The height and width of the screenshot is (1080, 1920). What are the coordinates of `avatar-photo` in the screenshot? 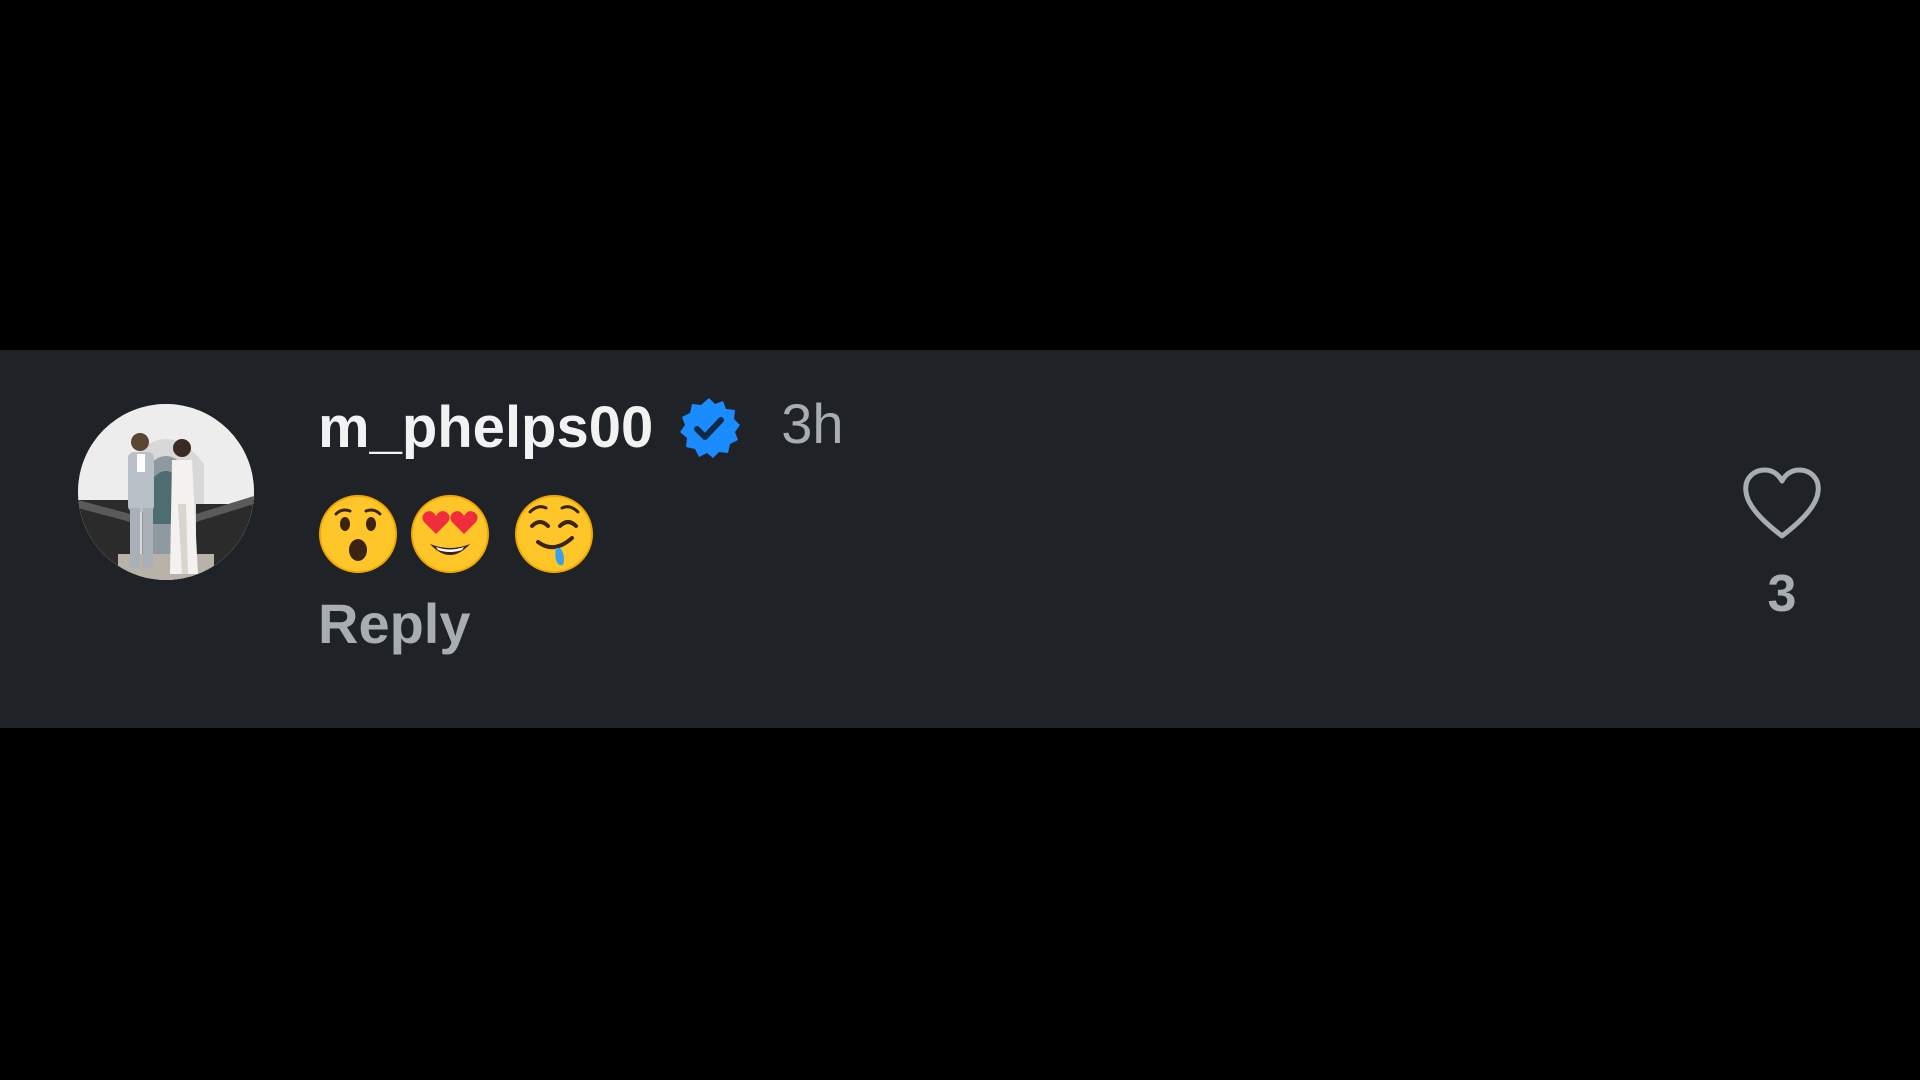 It's located at (166, 492).